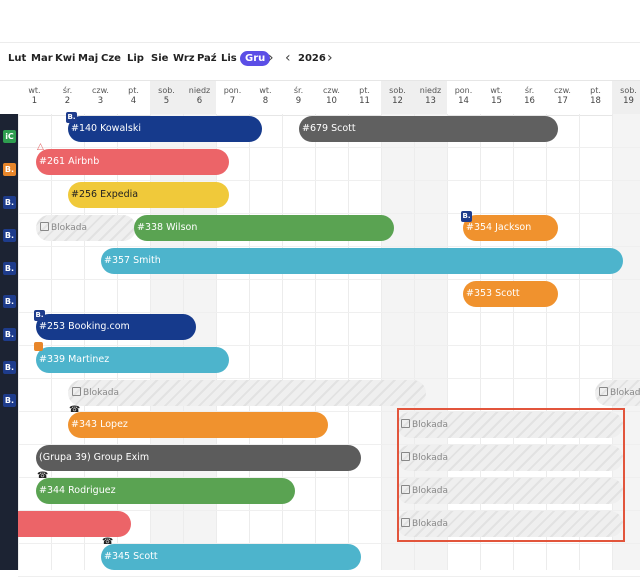 The image size is (640, 577). Describe the element at coordinates (397, 101) in the screenshot. I see `day-number: 12` at that location.